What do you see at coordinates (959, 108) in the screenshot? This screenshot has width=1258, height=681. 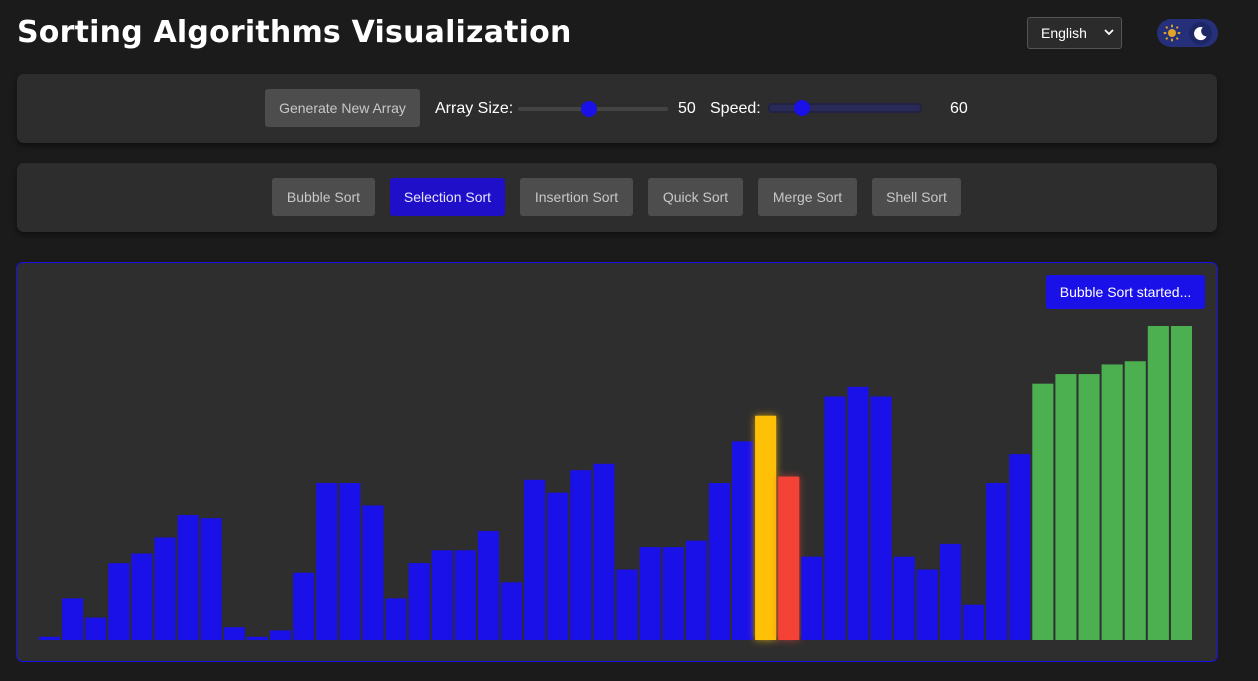 I see `speed-value: 60` at bounding box center [959, 108].